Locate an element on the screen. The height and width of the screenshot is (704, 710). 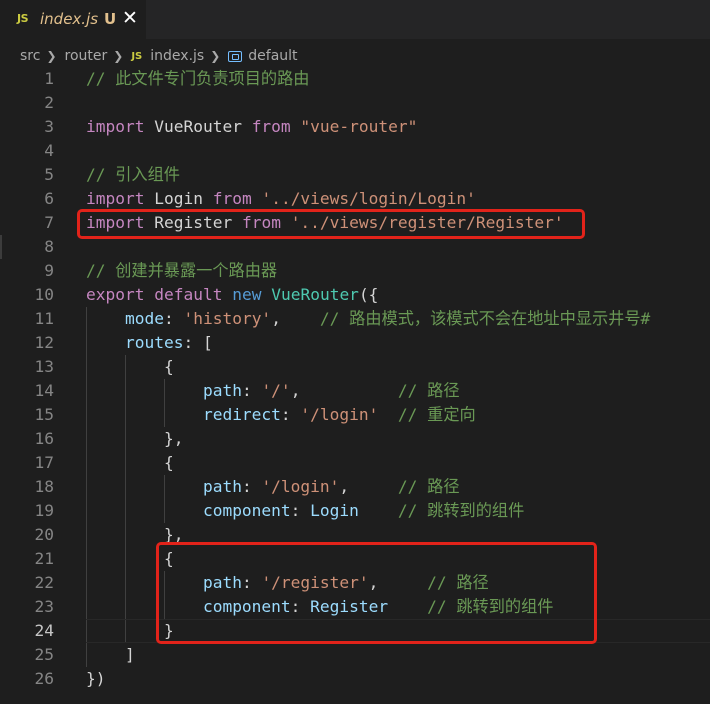
tab-index-js: JS index.js U ✕ is located at coordinates (73, 19).